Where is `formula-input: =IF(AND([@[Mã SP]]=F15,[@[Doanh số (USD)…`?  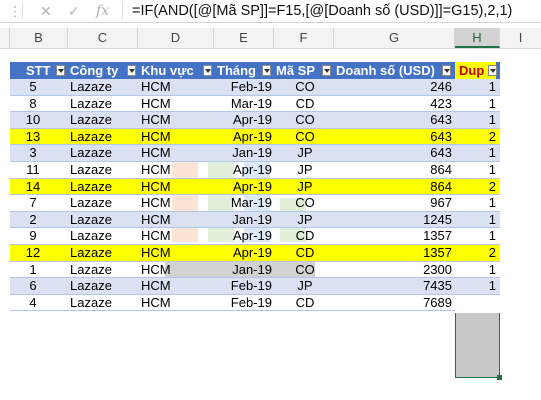 formula-input: =IF(AND([@[Mã SP]]=F15,[@[Doanh số (USD)… is located at coordinates (322, 11).